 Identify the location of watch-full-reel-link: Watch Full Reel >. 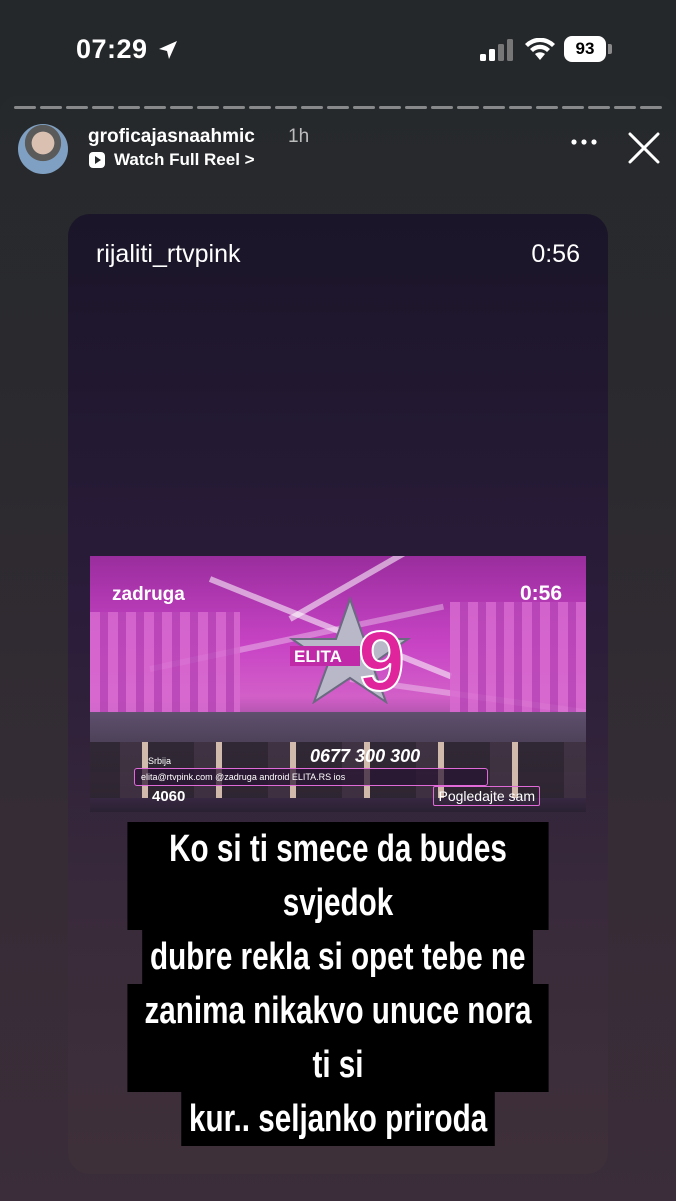
(171, 160).